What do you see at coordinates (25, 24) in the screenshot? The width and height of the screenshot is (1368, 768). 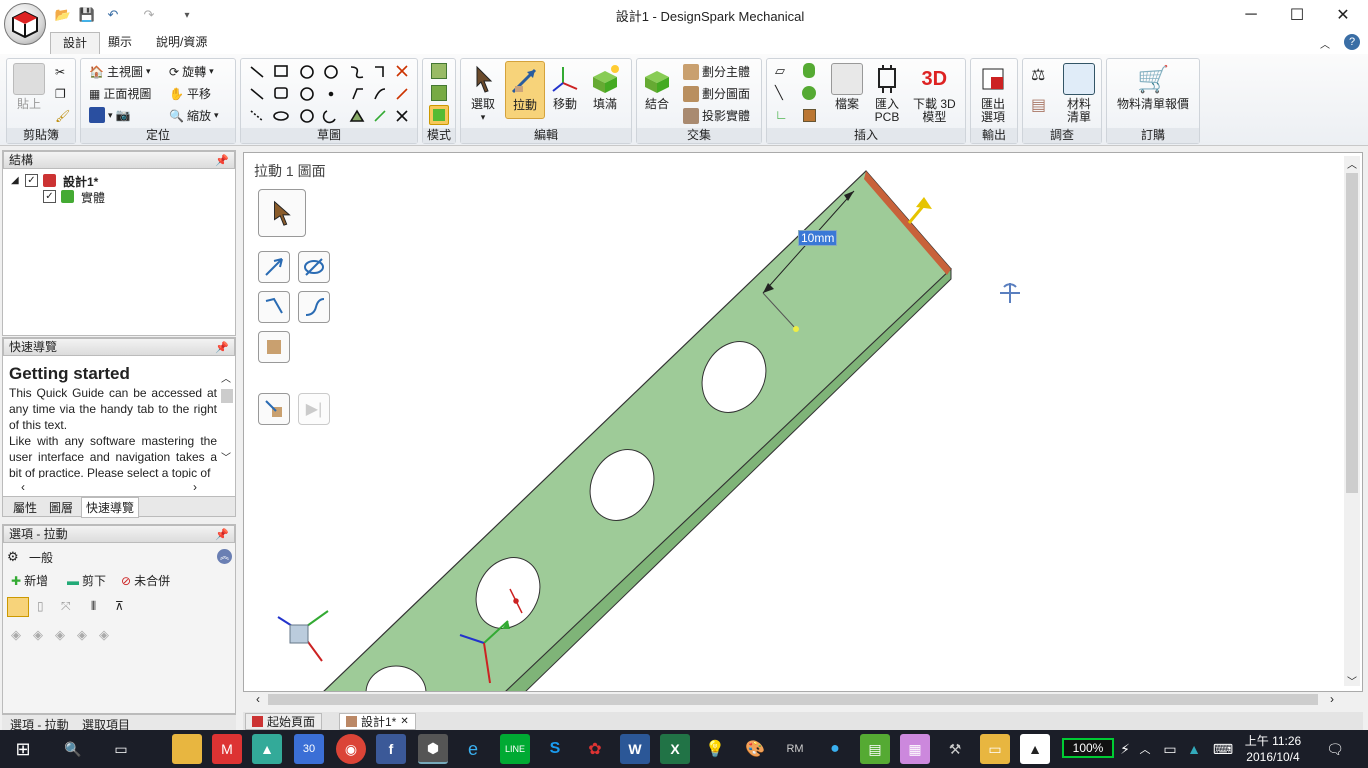 I see `app-menu-button` at bounding box center [25, 24].